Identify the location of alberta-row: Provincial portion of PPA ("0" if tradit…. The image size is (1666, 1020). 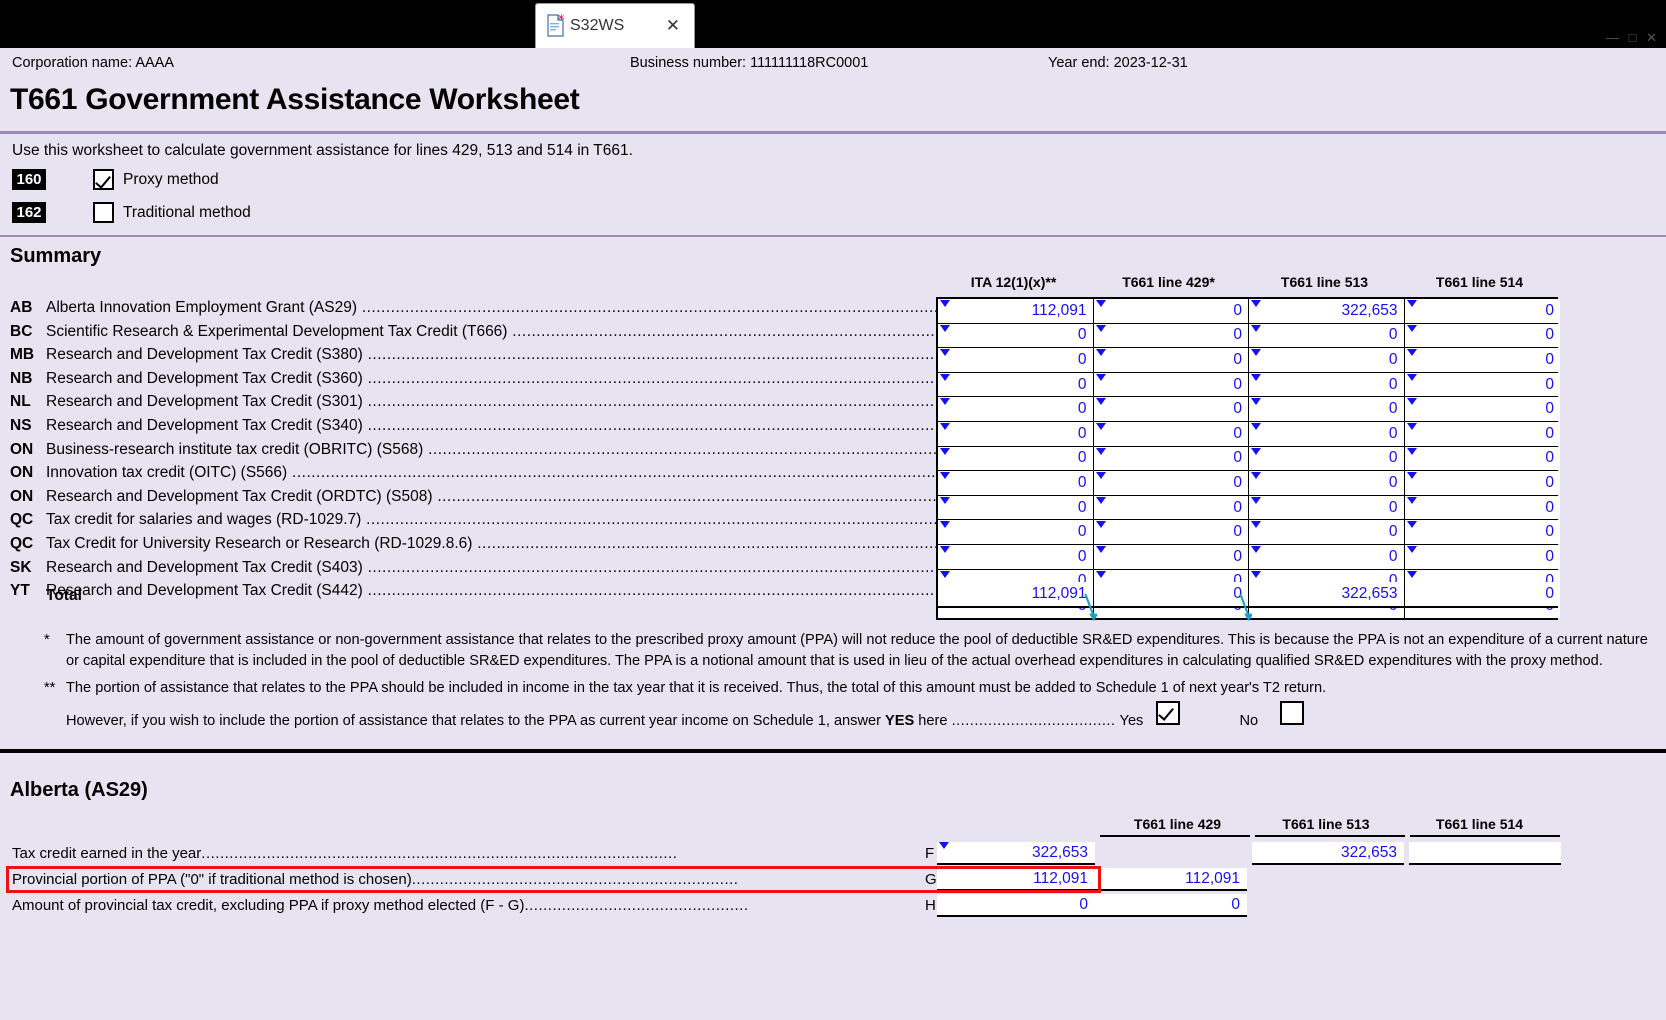
(833, 879).